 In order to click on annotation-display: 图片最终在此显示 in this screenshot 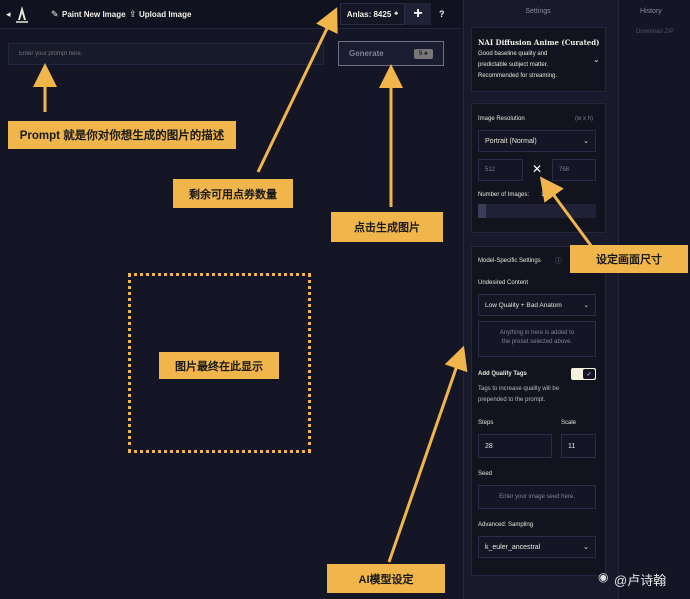, I will do `click(219, 365)`.